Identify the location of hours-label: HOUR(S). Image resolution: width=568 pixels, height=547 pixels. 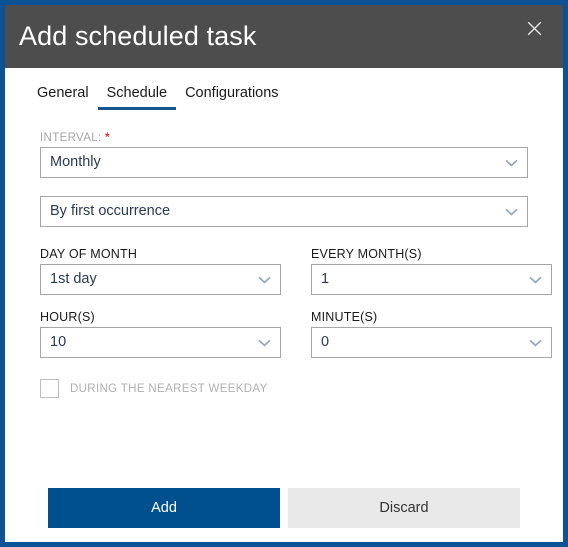
(67, 317).